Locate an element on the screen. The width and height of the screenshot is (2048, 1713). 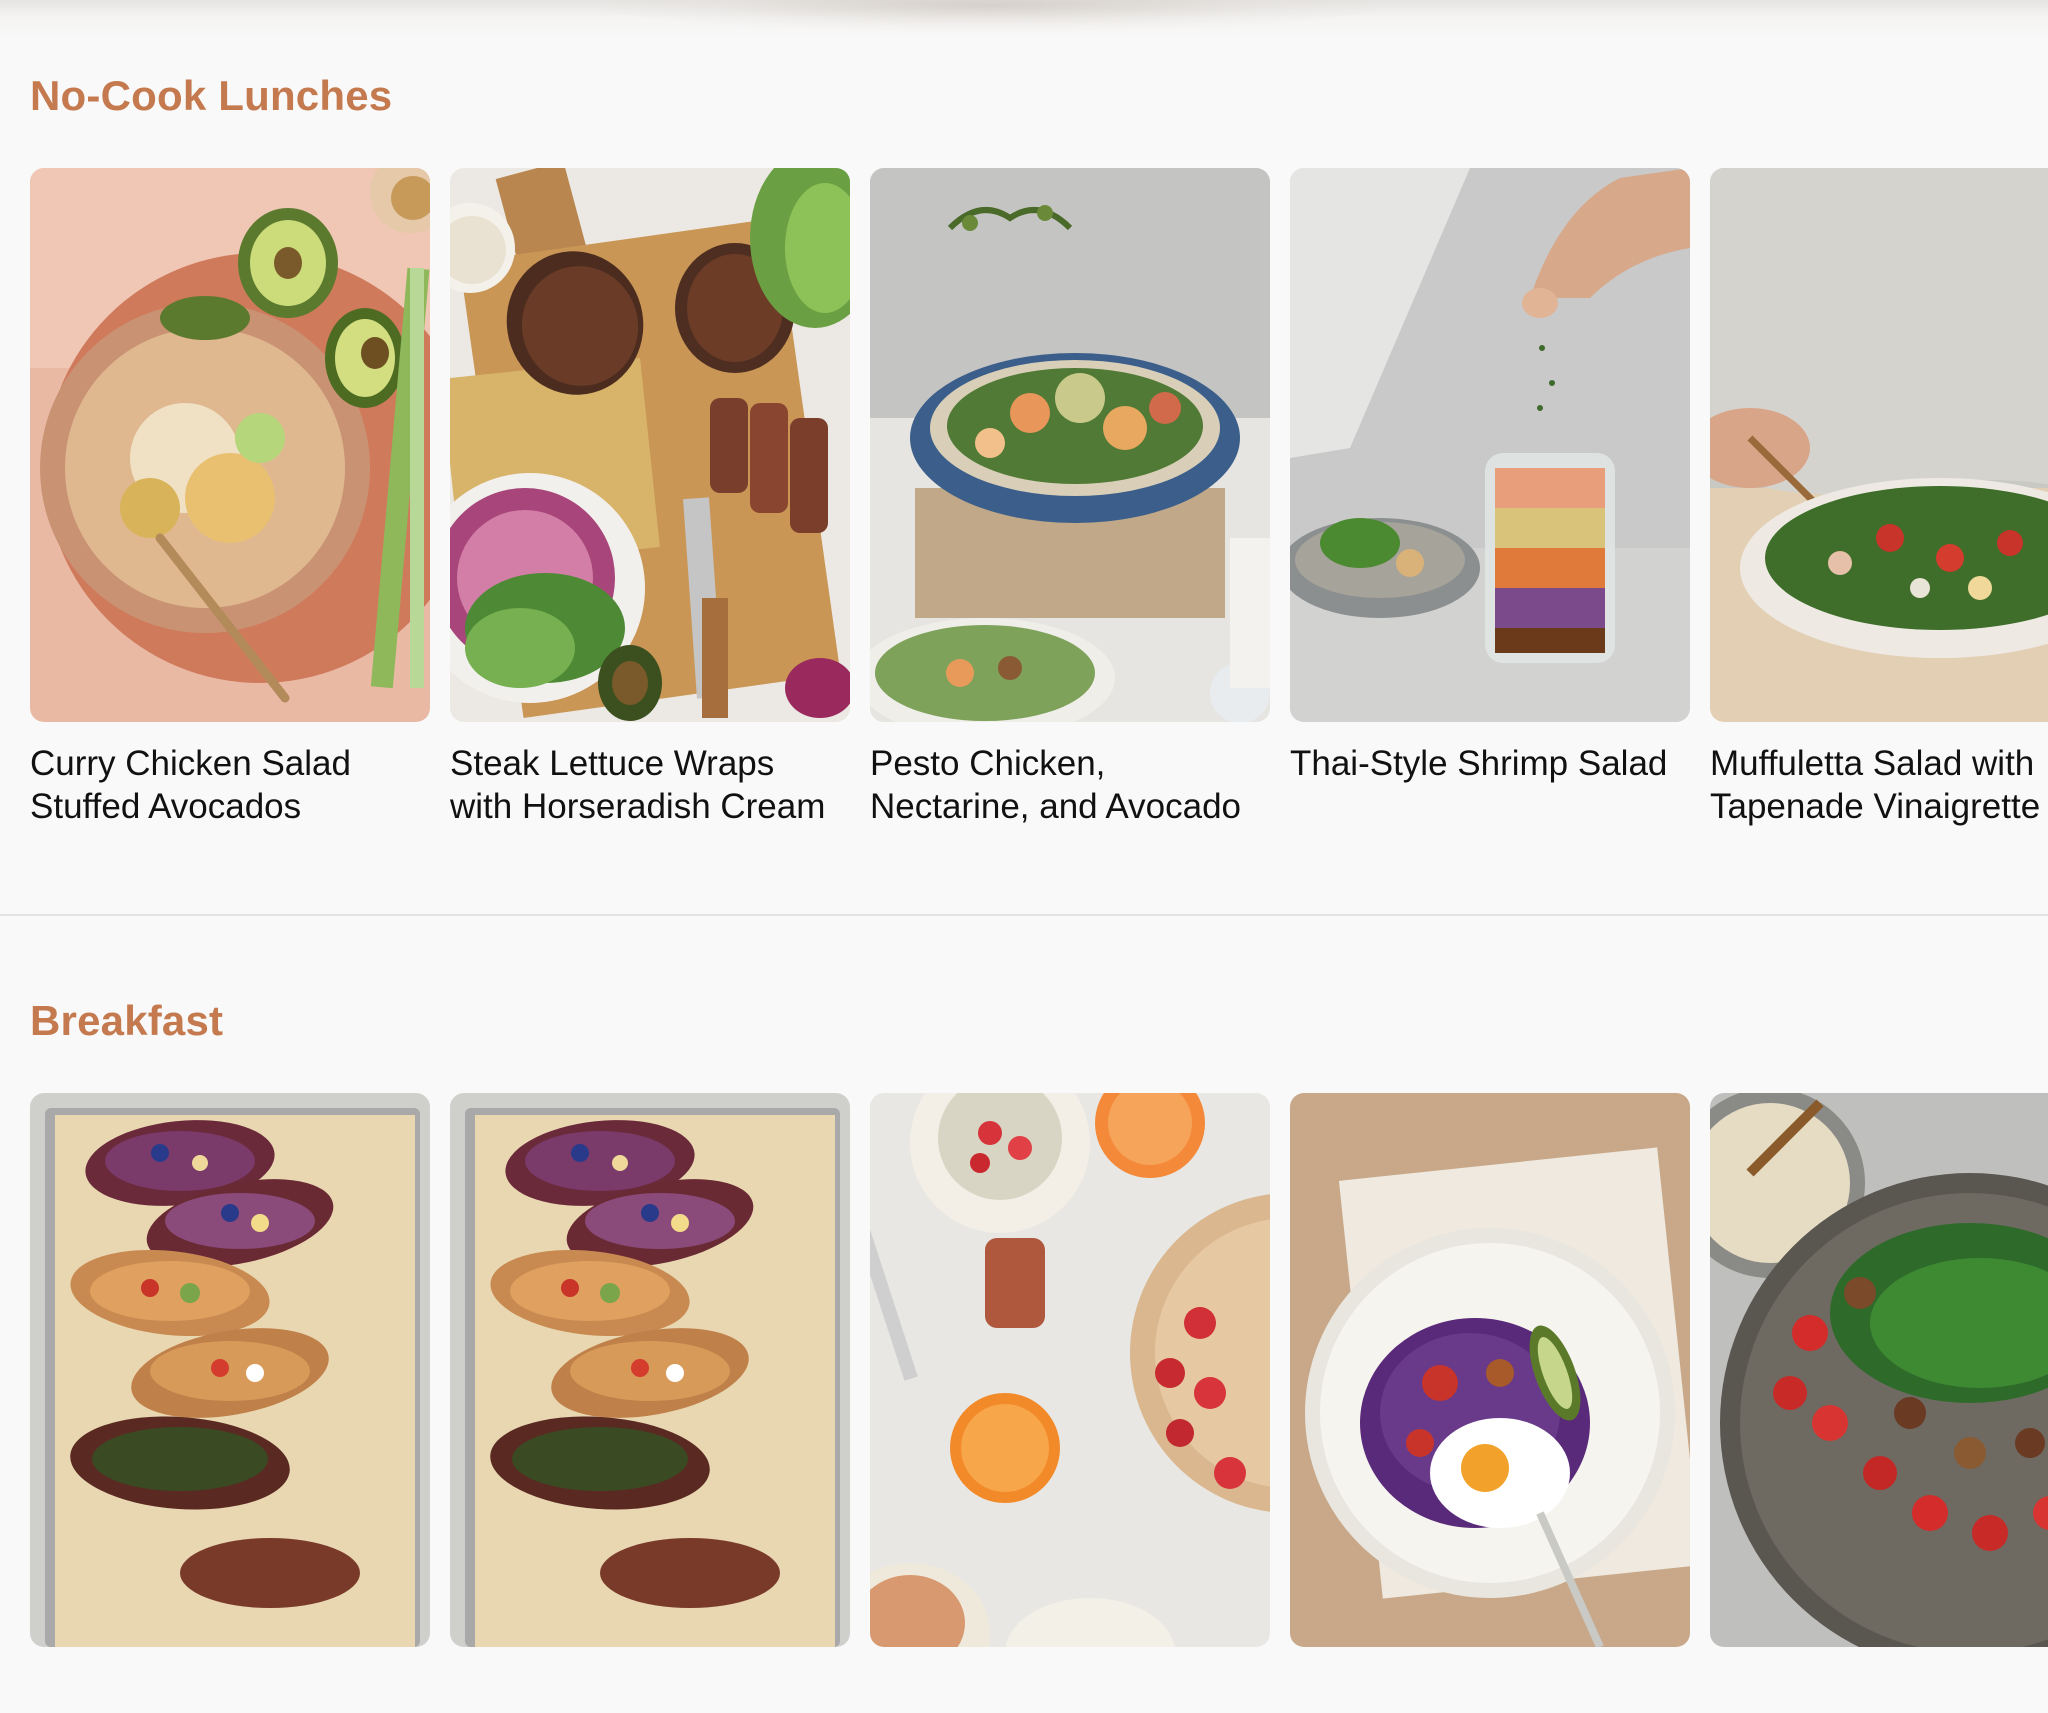
strawberry-breakfast-photo is located at coordinates (1070, 1370).